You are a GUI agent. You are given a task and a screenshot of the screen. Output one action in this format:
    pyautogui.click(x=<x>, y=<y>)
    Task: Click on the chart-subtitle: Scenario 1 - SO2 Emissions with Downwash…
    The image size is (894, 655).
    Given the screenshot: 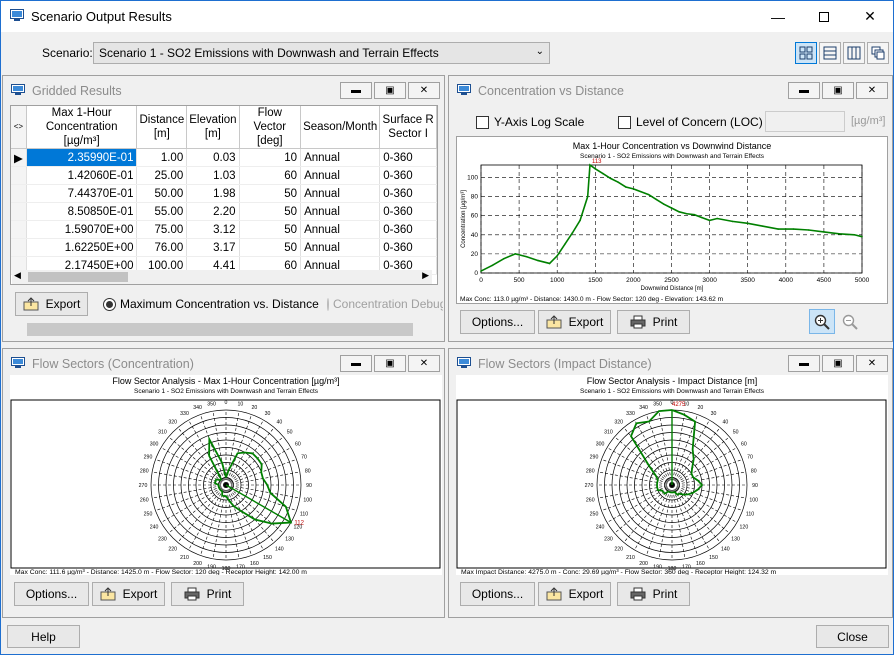 What is the action you would take?
    pyautogui.click(x=672, y=156)
    